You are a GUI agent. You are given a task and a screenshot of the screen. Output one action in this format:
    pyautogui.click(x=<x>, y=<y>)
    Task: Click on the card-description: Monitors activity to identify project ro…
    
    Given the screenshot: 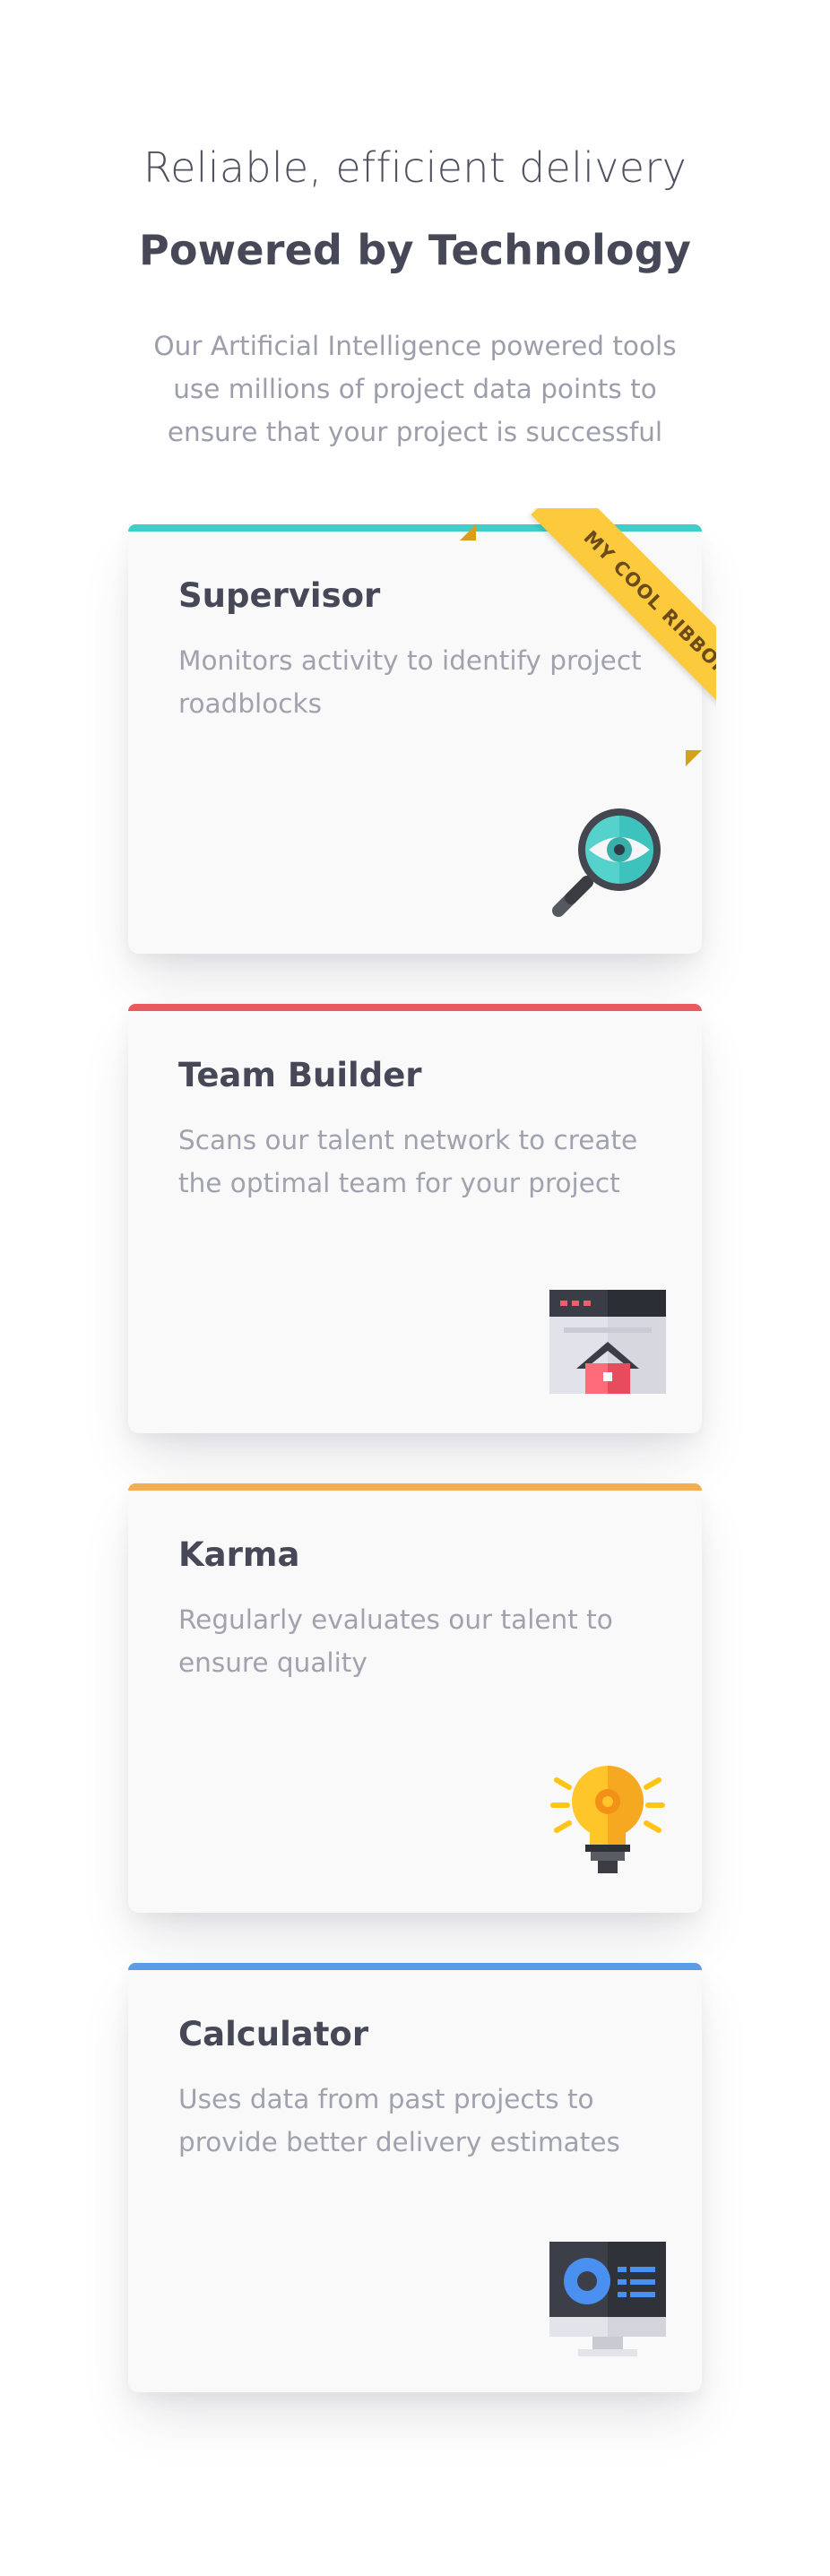 What is the action you would take?
    pyautogui.click(x=410, y=682)
    